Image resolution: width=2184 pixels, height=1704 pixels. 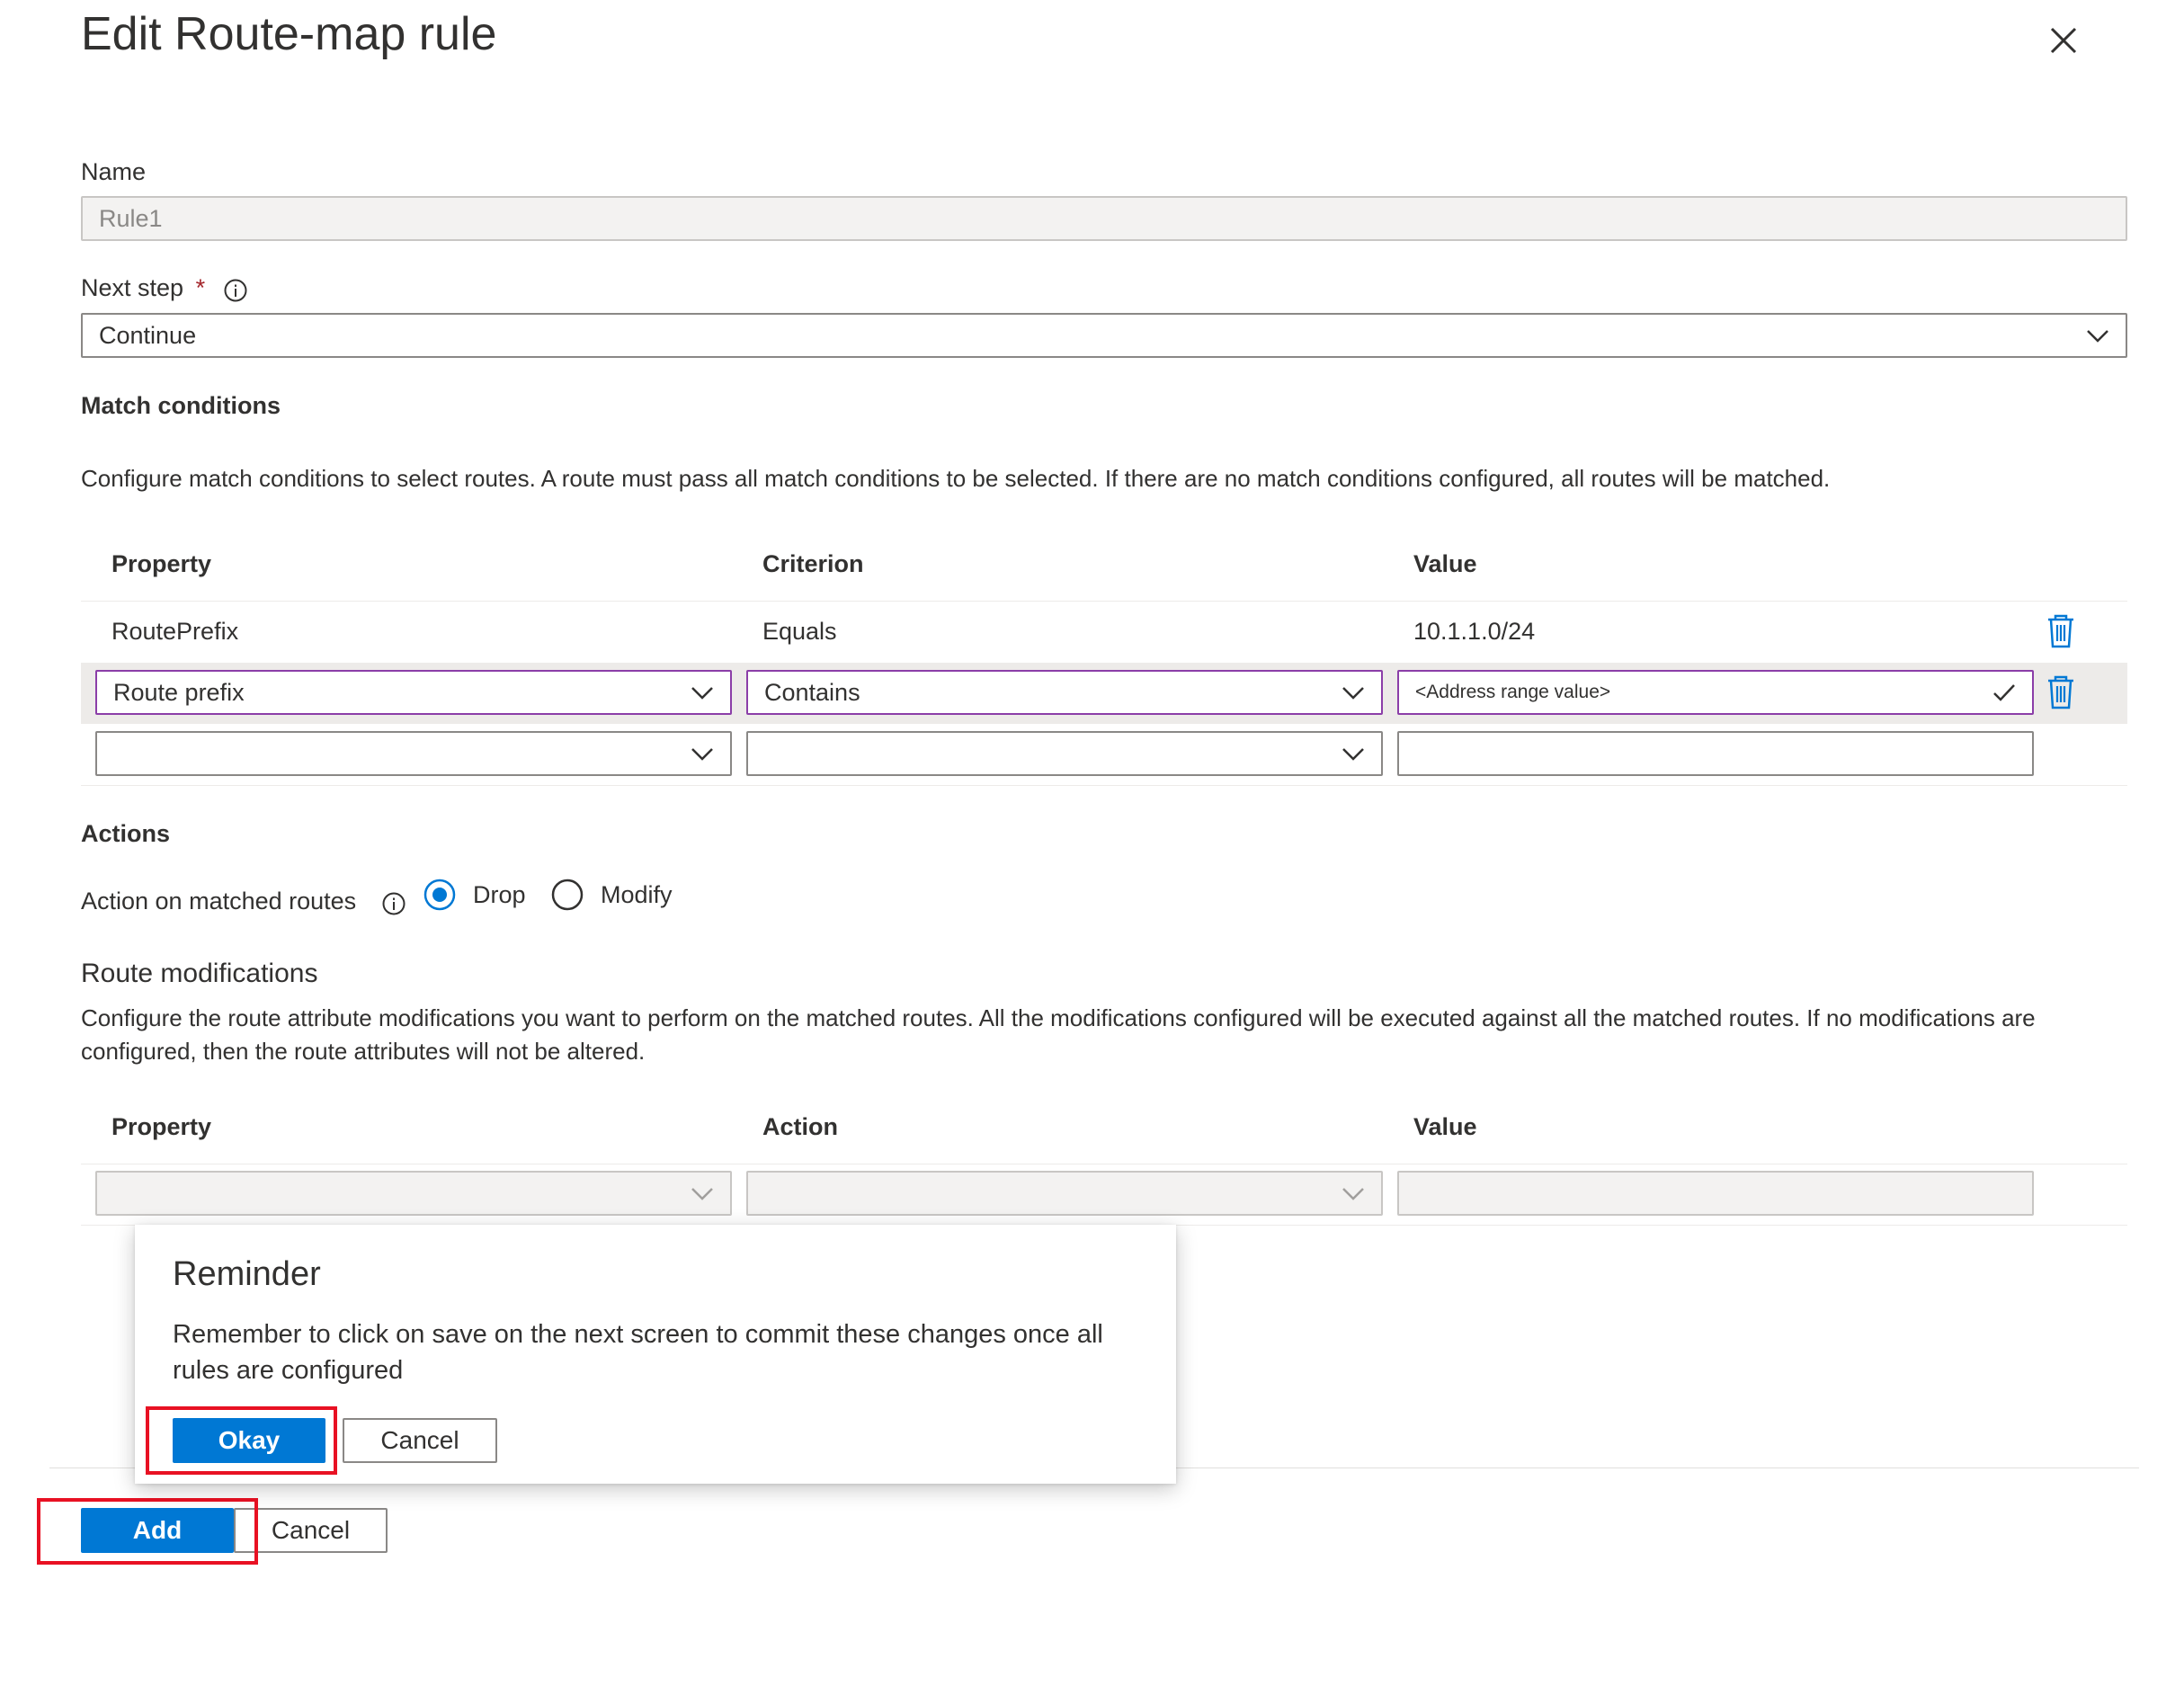 What do you see at coordinates (289, 34) in the screenshot?
I see `panel-title: Edit Route-map rule` at bounding box center [289, 34].